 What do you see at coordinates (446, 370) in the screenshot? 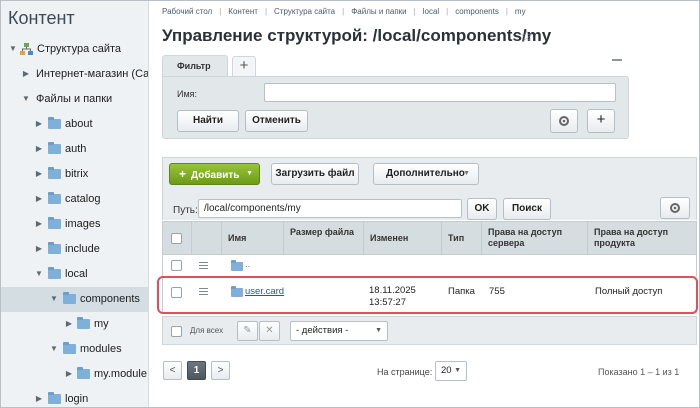
I see `per-page-value: 20` at bounding box center [446, 370].